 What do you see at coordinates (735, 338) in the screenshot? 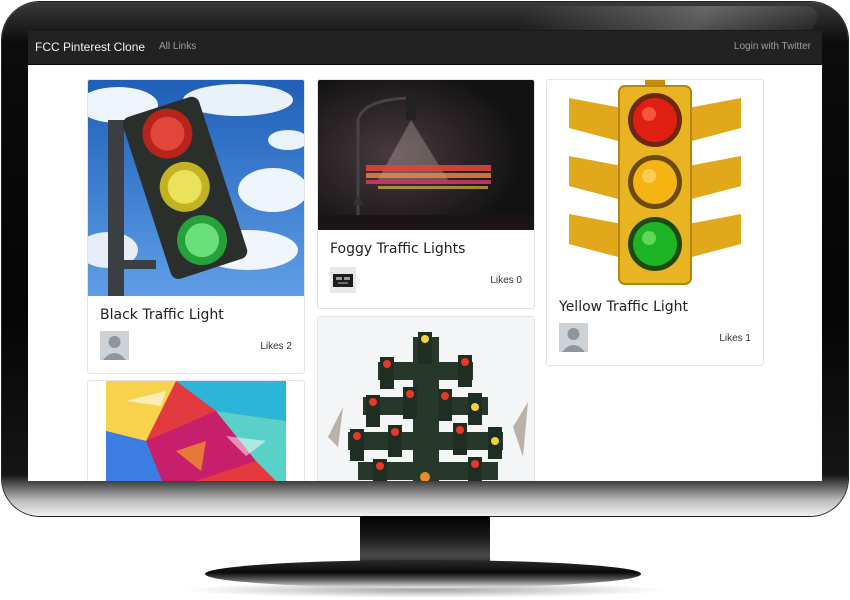
I see `likes-count: Likes 1` at bounding box center [735, 338].